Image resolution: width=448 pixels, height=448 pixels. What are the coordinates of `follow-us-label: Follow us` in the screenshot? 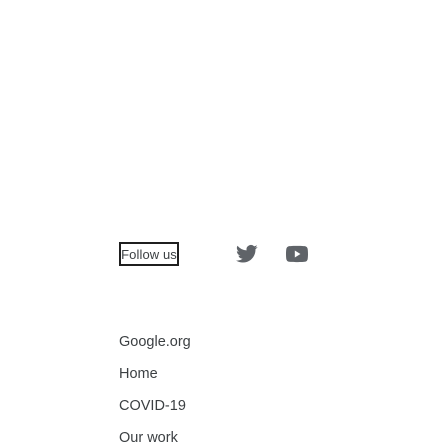 It's located at (149, 254).